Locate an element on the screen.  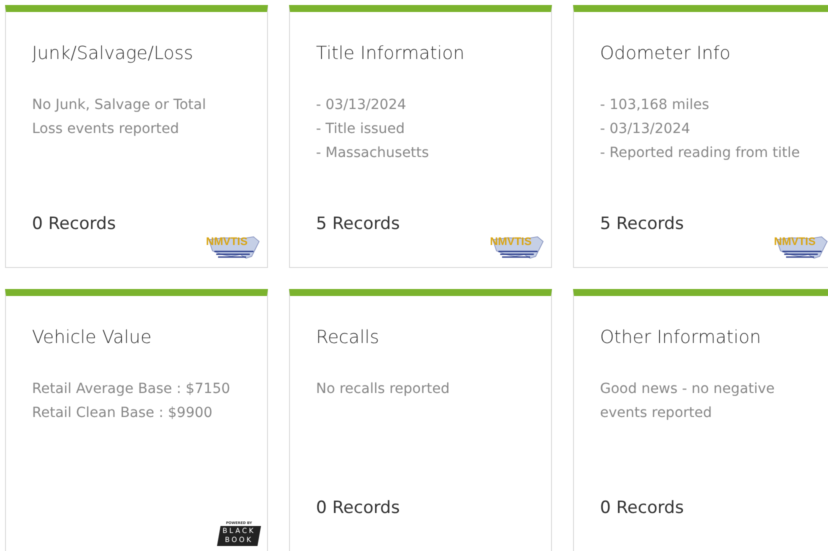
card-text: - Title issued is located at coordinates (361, 129).